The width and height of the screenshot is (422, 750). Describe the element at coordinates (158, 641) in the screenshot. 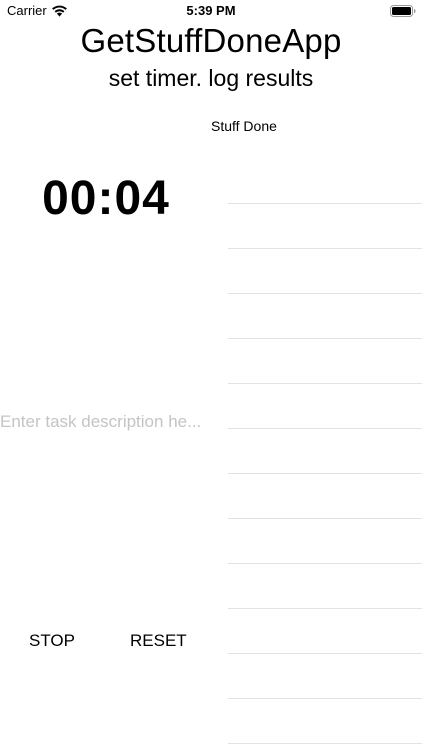

I see `reset-button: RESET` at that location.